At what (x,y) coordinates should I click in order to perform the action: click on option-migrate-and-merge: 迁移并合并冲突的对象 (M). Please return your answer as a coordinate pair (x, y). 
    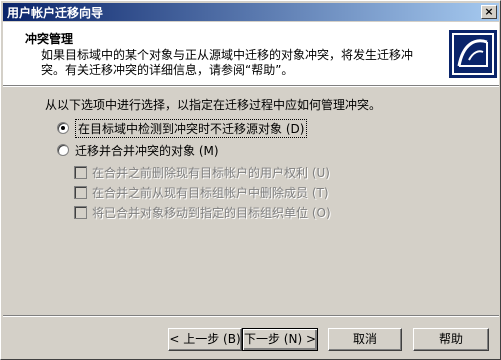
    Looking at the image, I should click on (138, 150).